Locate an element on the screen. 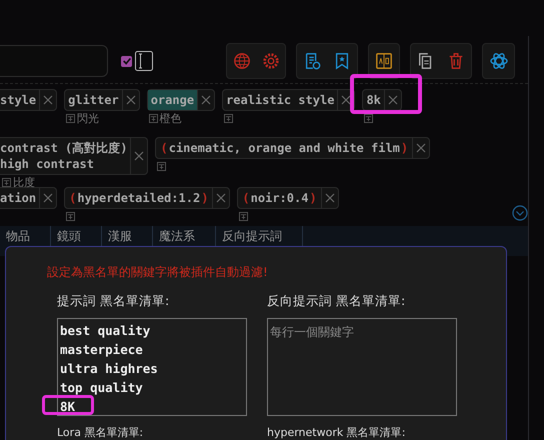  prompt-tag: orange is located at coordinates (181, 100).